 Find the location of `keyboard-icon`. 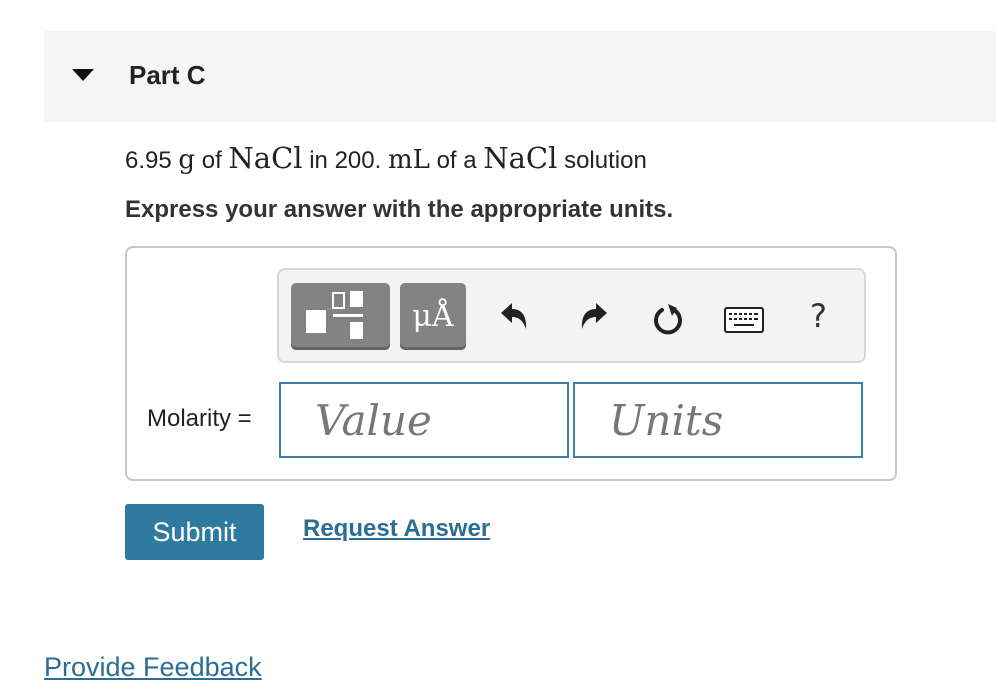

keyboard-icon is located at coordinates (744, 320).